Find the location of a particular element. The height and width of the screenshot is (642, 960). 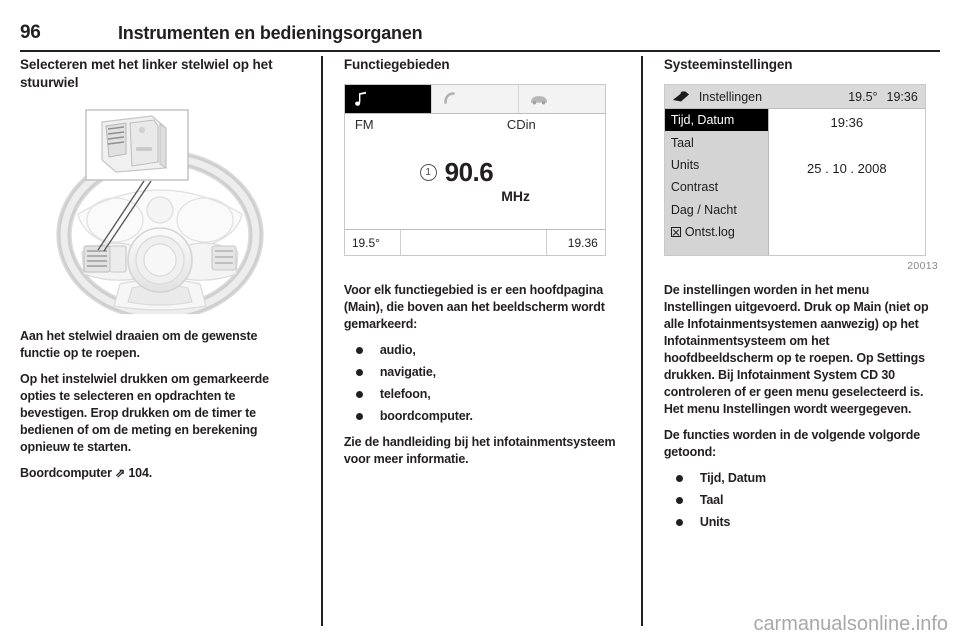

settings-menu-item-label: Dag / Nacht is located at coordinates (703, 209).